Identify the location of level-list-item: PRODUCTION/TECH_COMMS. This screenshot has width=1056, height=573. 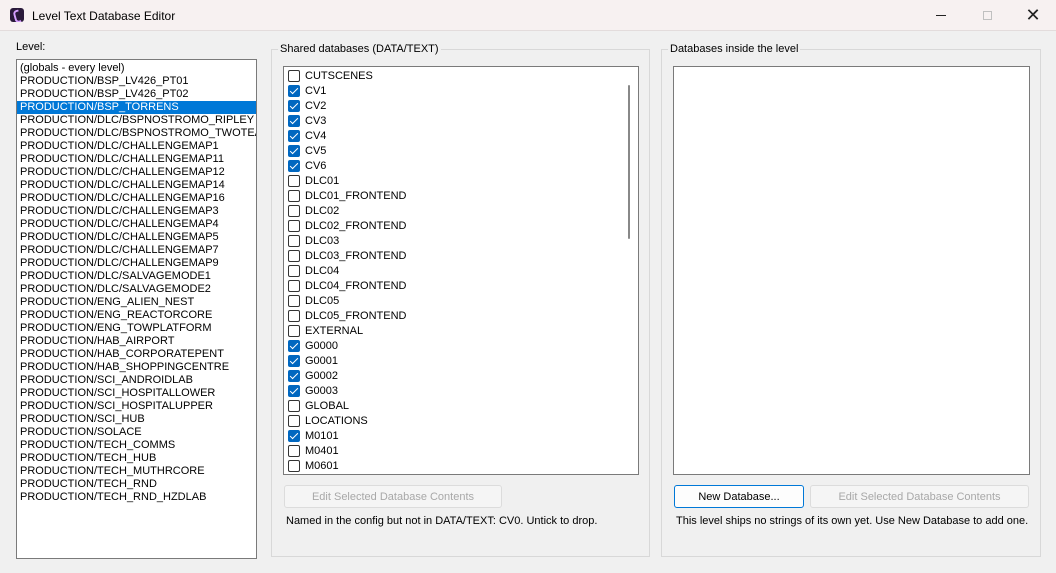
(136, 445).